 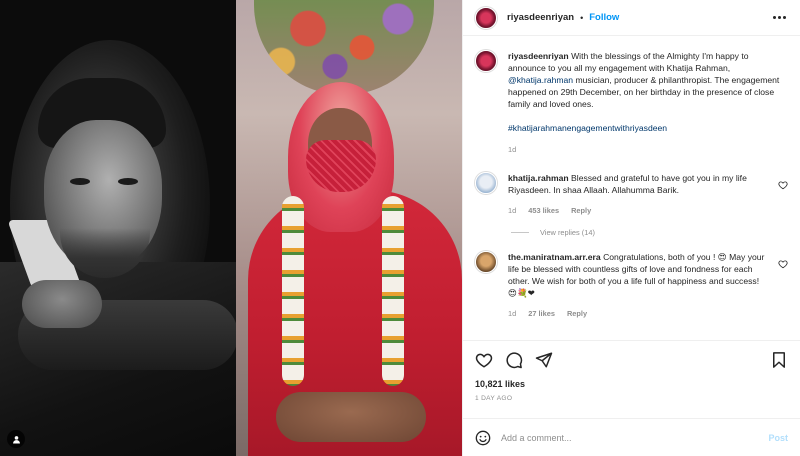 I want to click on emoji-icon, so click(x=483, y=438).